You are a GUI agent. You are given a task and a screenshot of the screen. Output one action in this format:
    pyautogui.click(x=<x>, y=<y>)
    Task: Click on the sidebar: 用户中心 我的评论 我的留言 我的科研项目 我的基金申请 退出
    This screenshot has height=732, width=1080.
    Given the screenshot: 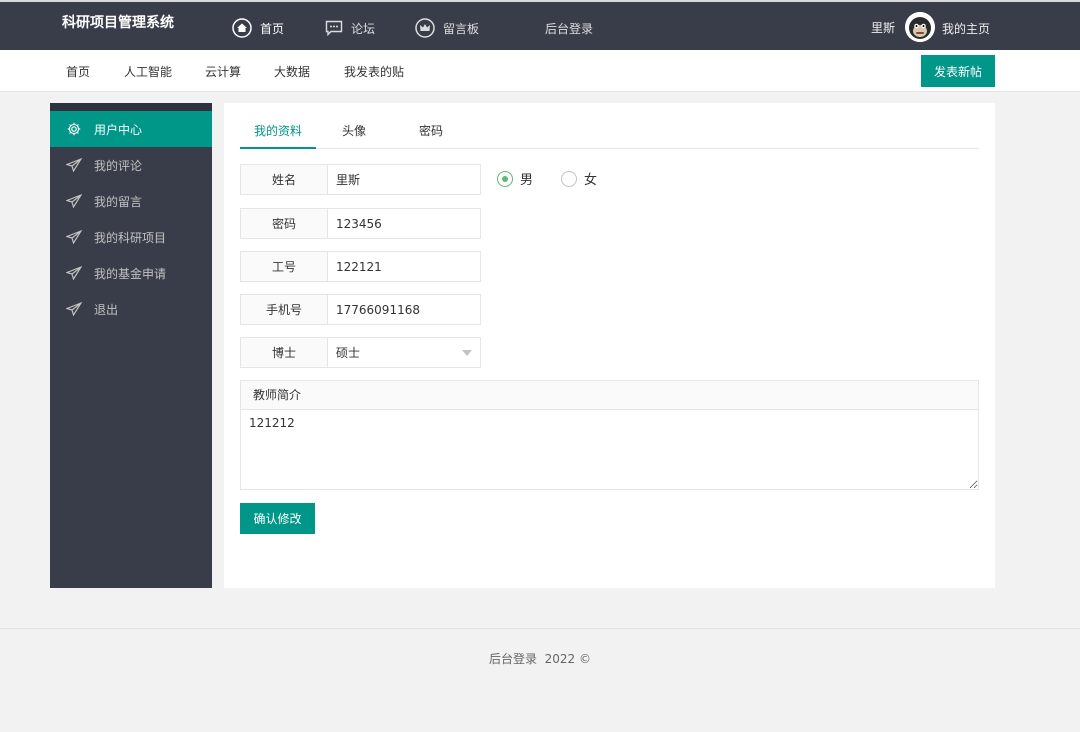 What is the action you would take?
    pyautogui.click(x=131, y=345)
    